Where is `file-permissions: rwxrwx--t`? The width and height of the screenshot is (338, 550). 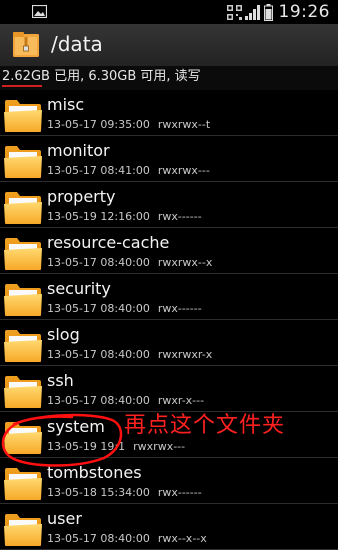 file-permissions: rwxrwx--t is located at coordinates (184, 124).